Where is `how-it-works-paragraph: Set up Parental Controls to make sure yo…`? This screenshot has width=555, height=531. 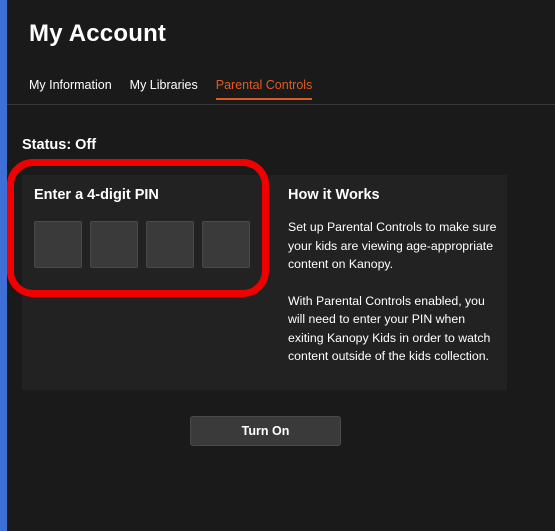
how-it-works-paragraph: Set up Parental Controls to make sure yo… is located at coordinates (392, 245).